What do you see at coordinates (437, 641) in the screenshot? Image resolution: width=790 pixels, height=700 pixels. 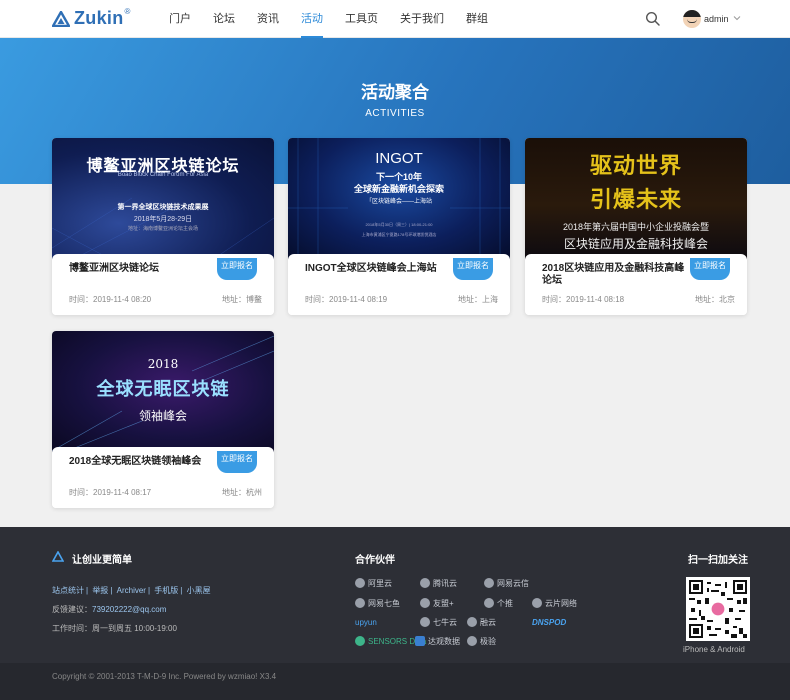 I see `partner-logo: 达观数据` at bounding box center [437, 641].